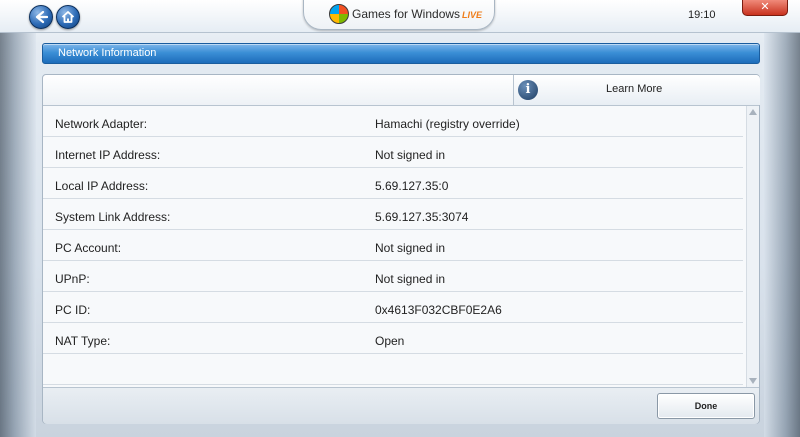  Describe the element at coordinates (412, 186) in the screenshot. I see `row-value: 5.69.127.35:0` at that location.